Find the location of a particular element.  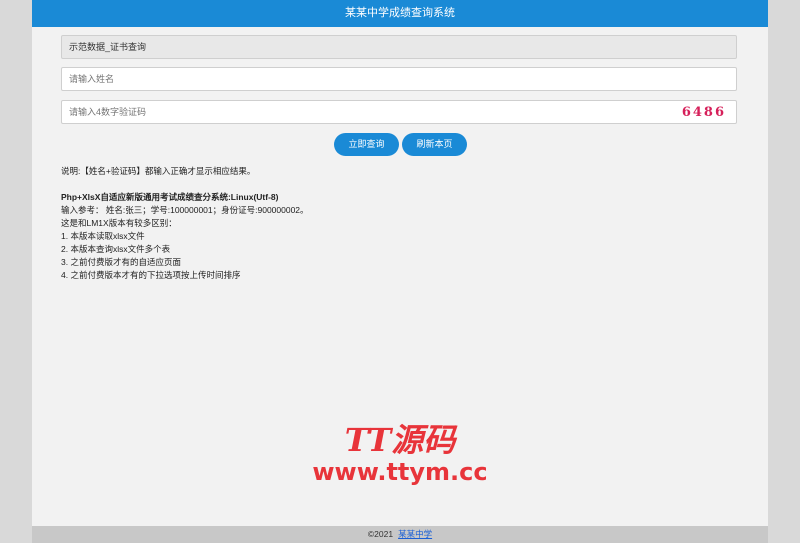

copyright-text: ©2021 is located at coordinates (380, 534).